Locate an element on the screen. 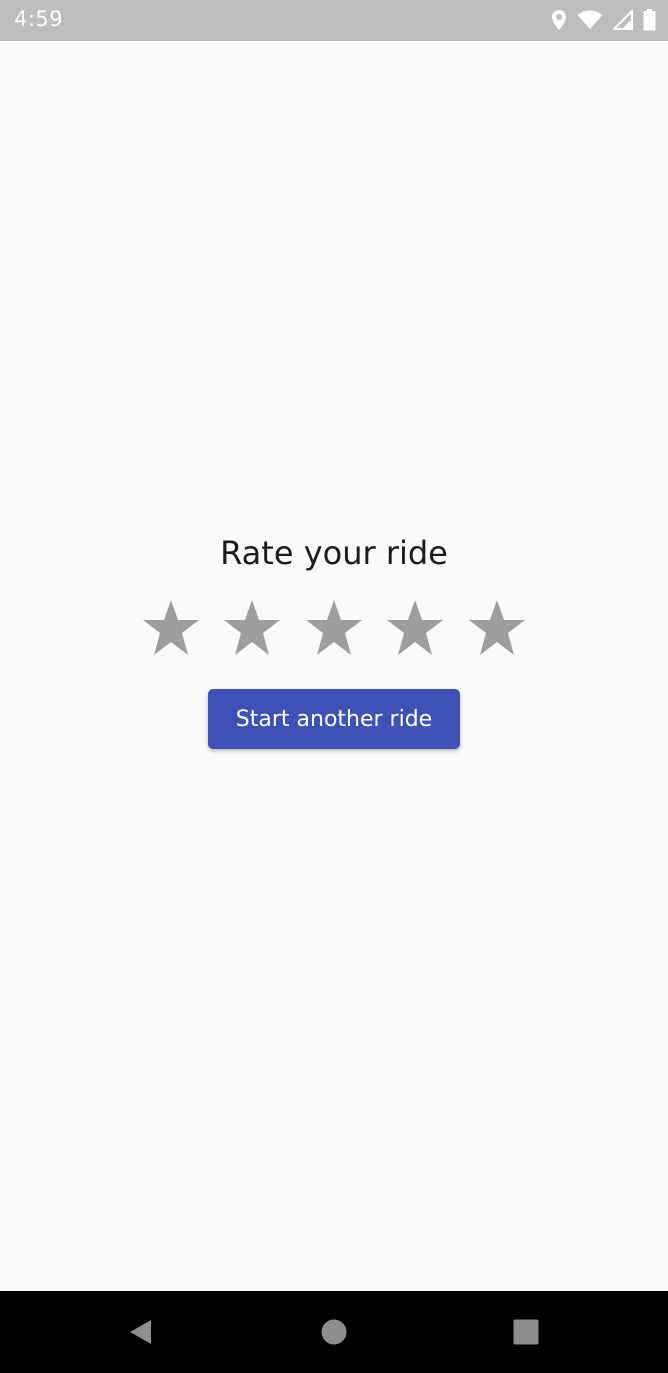  star-2-icon is located at coordinates (252, 628).